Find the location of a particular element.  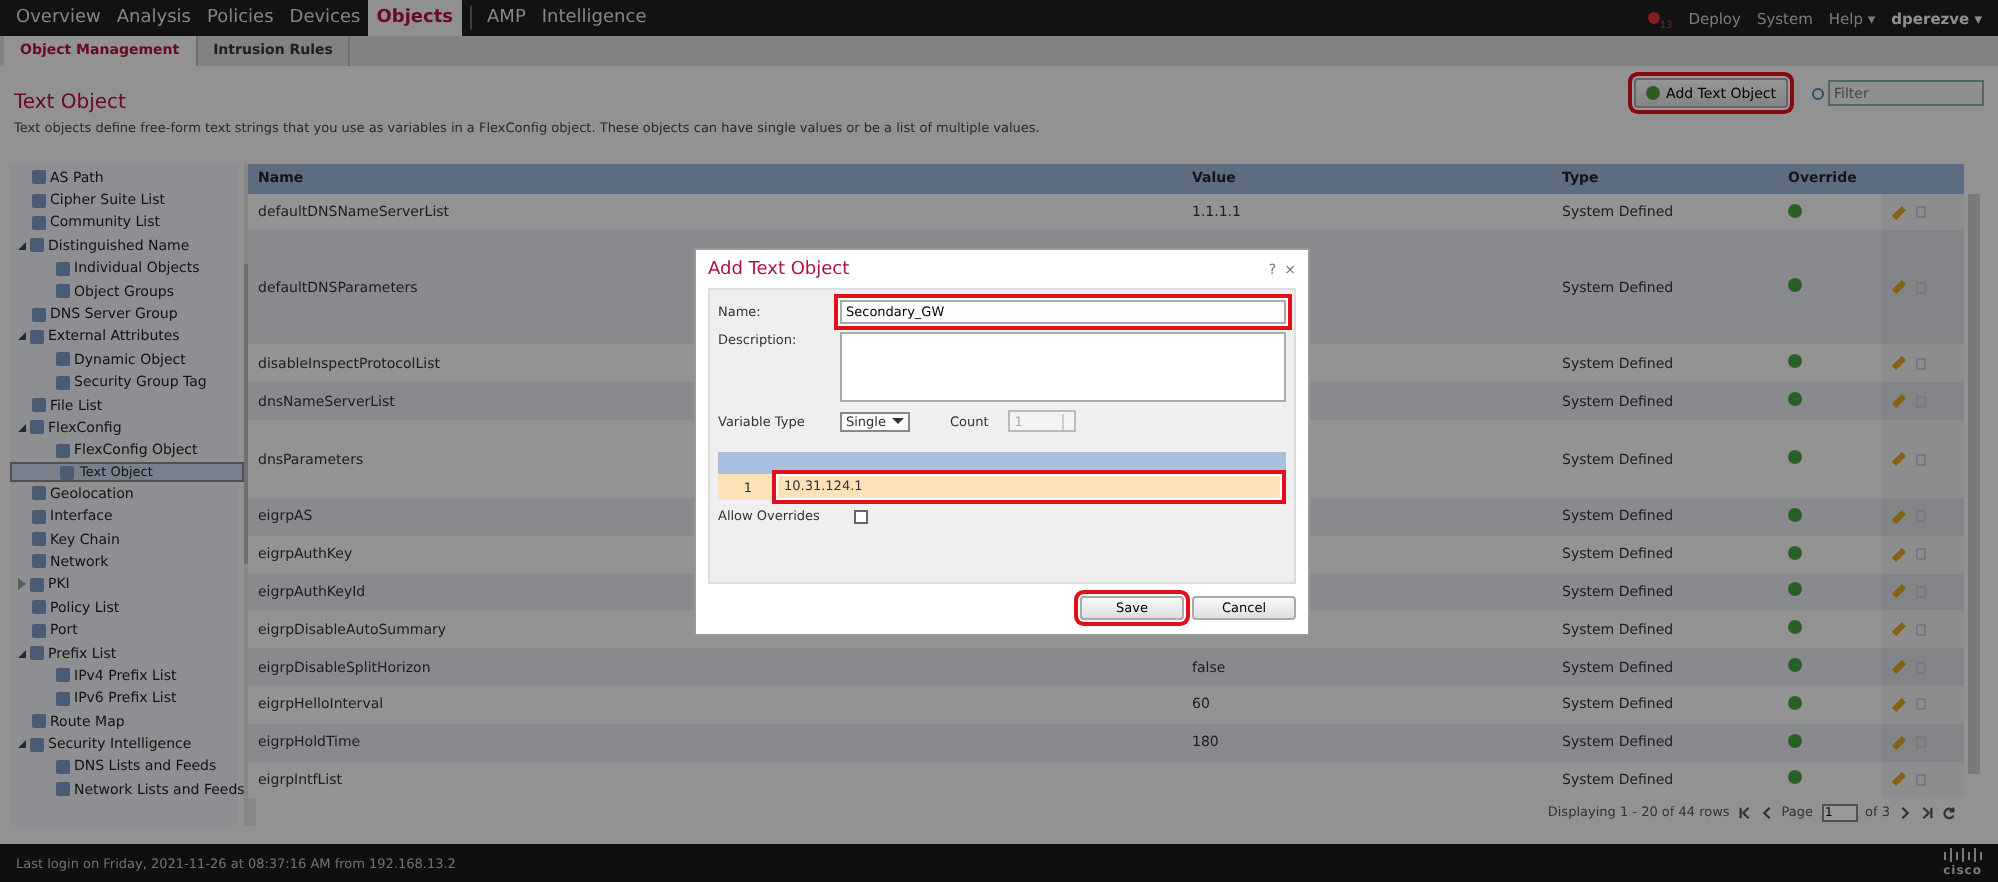

nav-tab: Intelligence is located at coordinates (594, 18).